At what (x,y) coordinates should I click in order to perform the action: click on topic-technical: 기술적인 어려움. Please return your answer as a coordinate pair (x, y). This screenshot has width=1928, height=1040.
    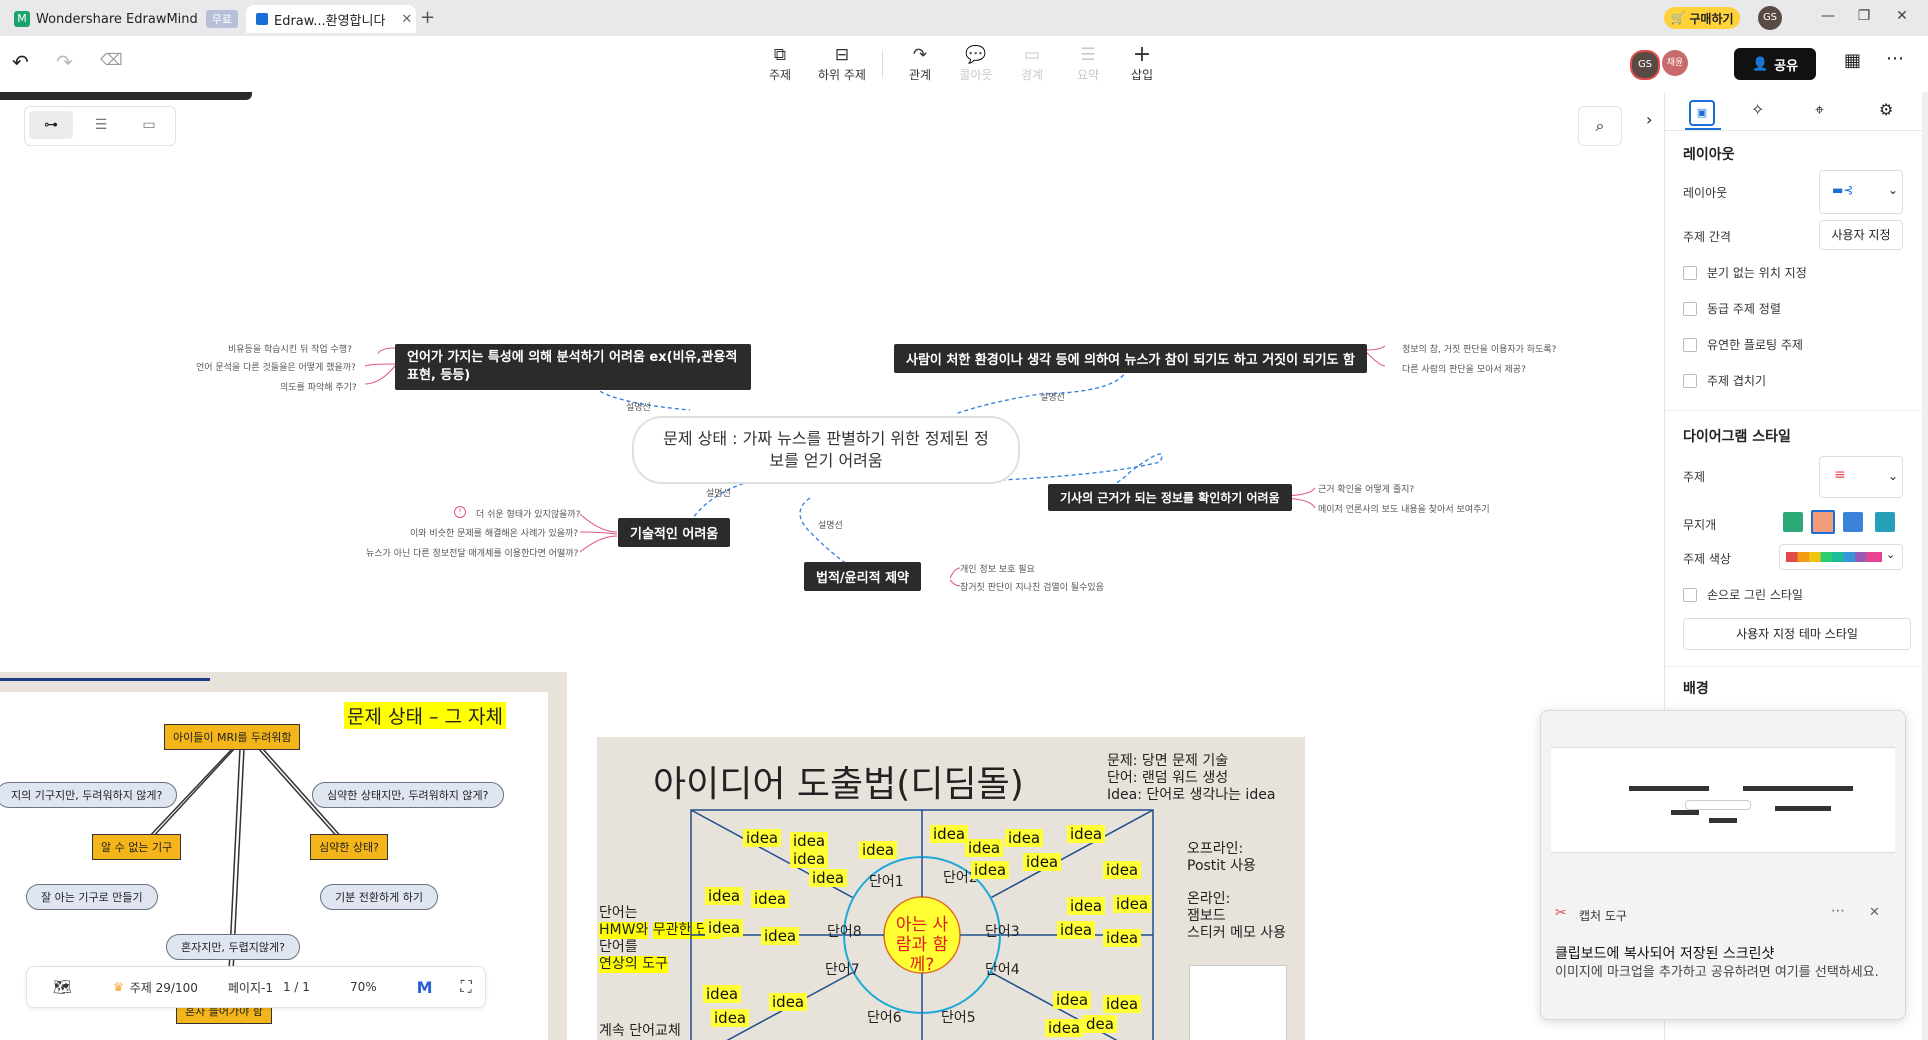
    Looking at the image, I should click on (674, 532).